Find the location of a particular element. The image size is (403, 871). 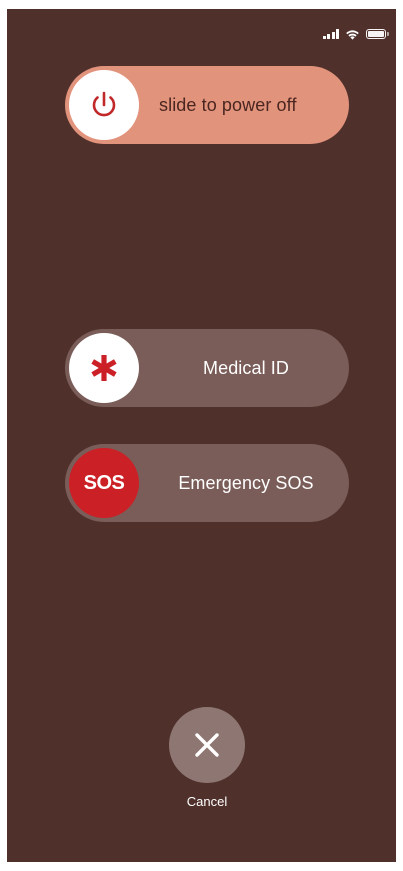

medical-id-slider-knob is located at coordinates (104, 368).